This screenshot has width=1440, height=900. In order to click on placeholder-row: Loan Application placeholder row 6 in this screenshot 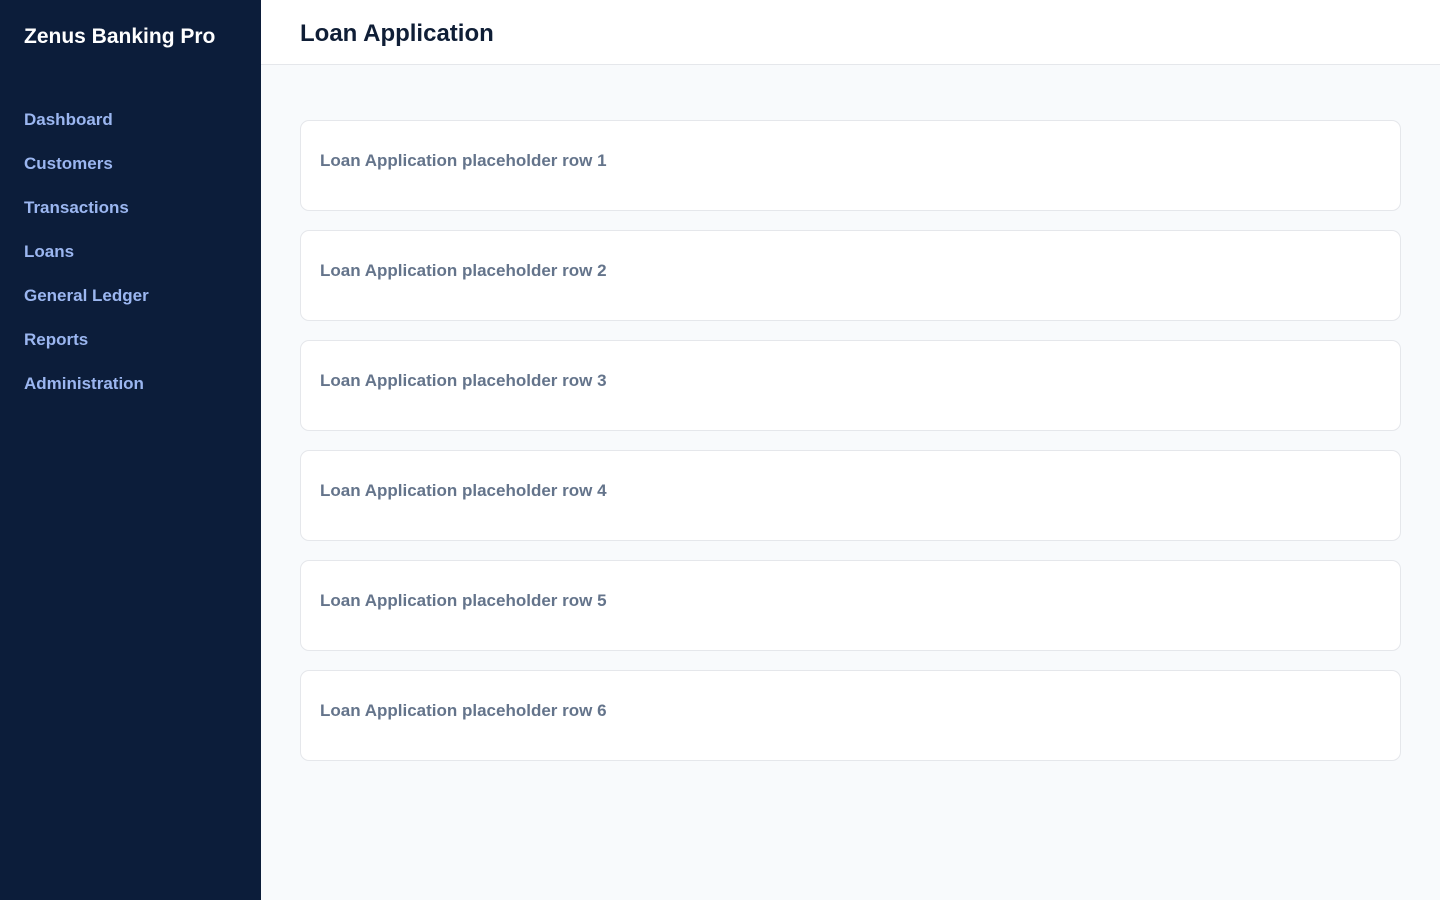, I will do `click(850, 715)`.